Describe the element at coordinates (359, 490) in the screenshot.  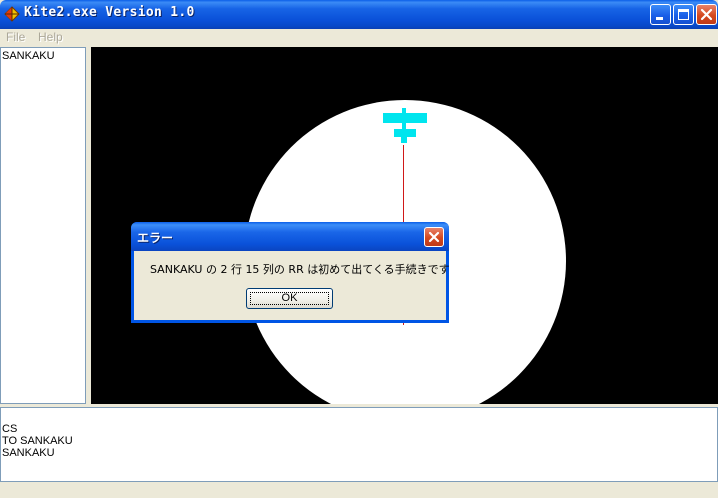
I see `status-bar` at that location.